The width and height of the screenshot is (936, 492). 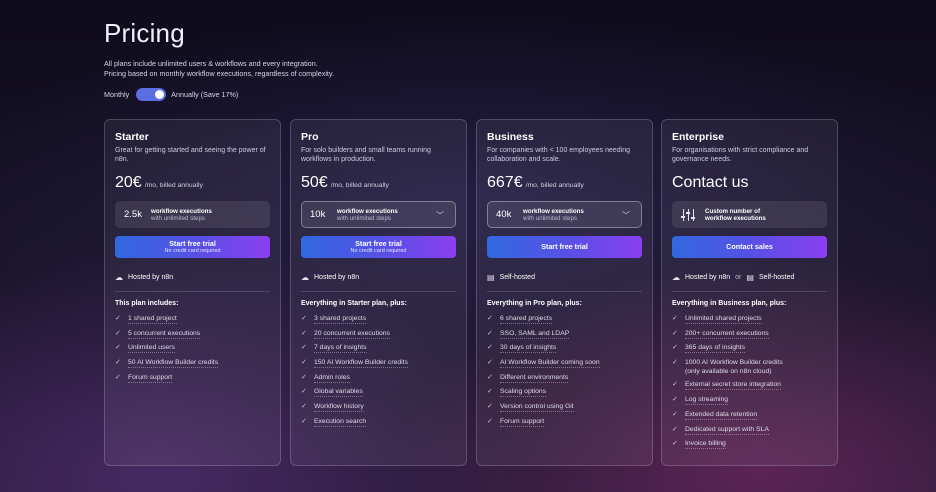 I want to click on hosting-alt-label: Self-hosted, so click(x=776, y=277).